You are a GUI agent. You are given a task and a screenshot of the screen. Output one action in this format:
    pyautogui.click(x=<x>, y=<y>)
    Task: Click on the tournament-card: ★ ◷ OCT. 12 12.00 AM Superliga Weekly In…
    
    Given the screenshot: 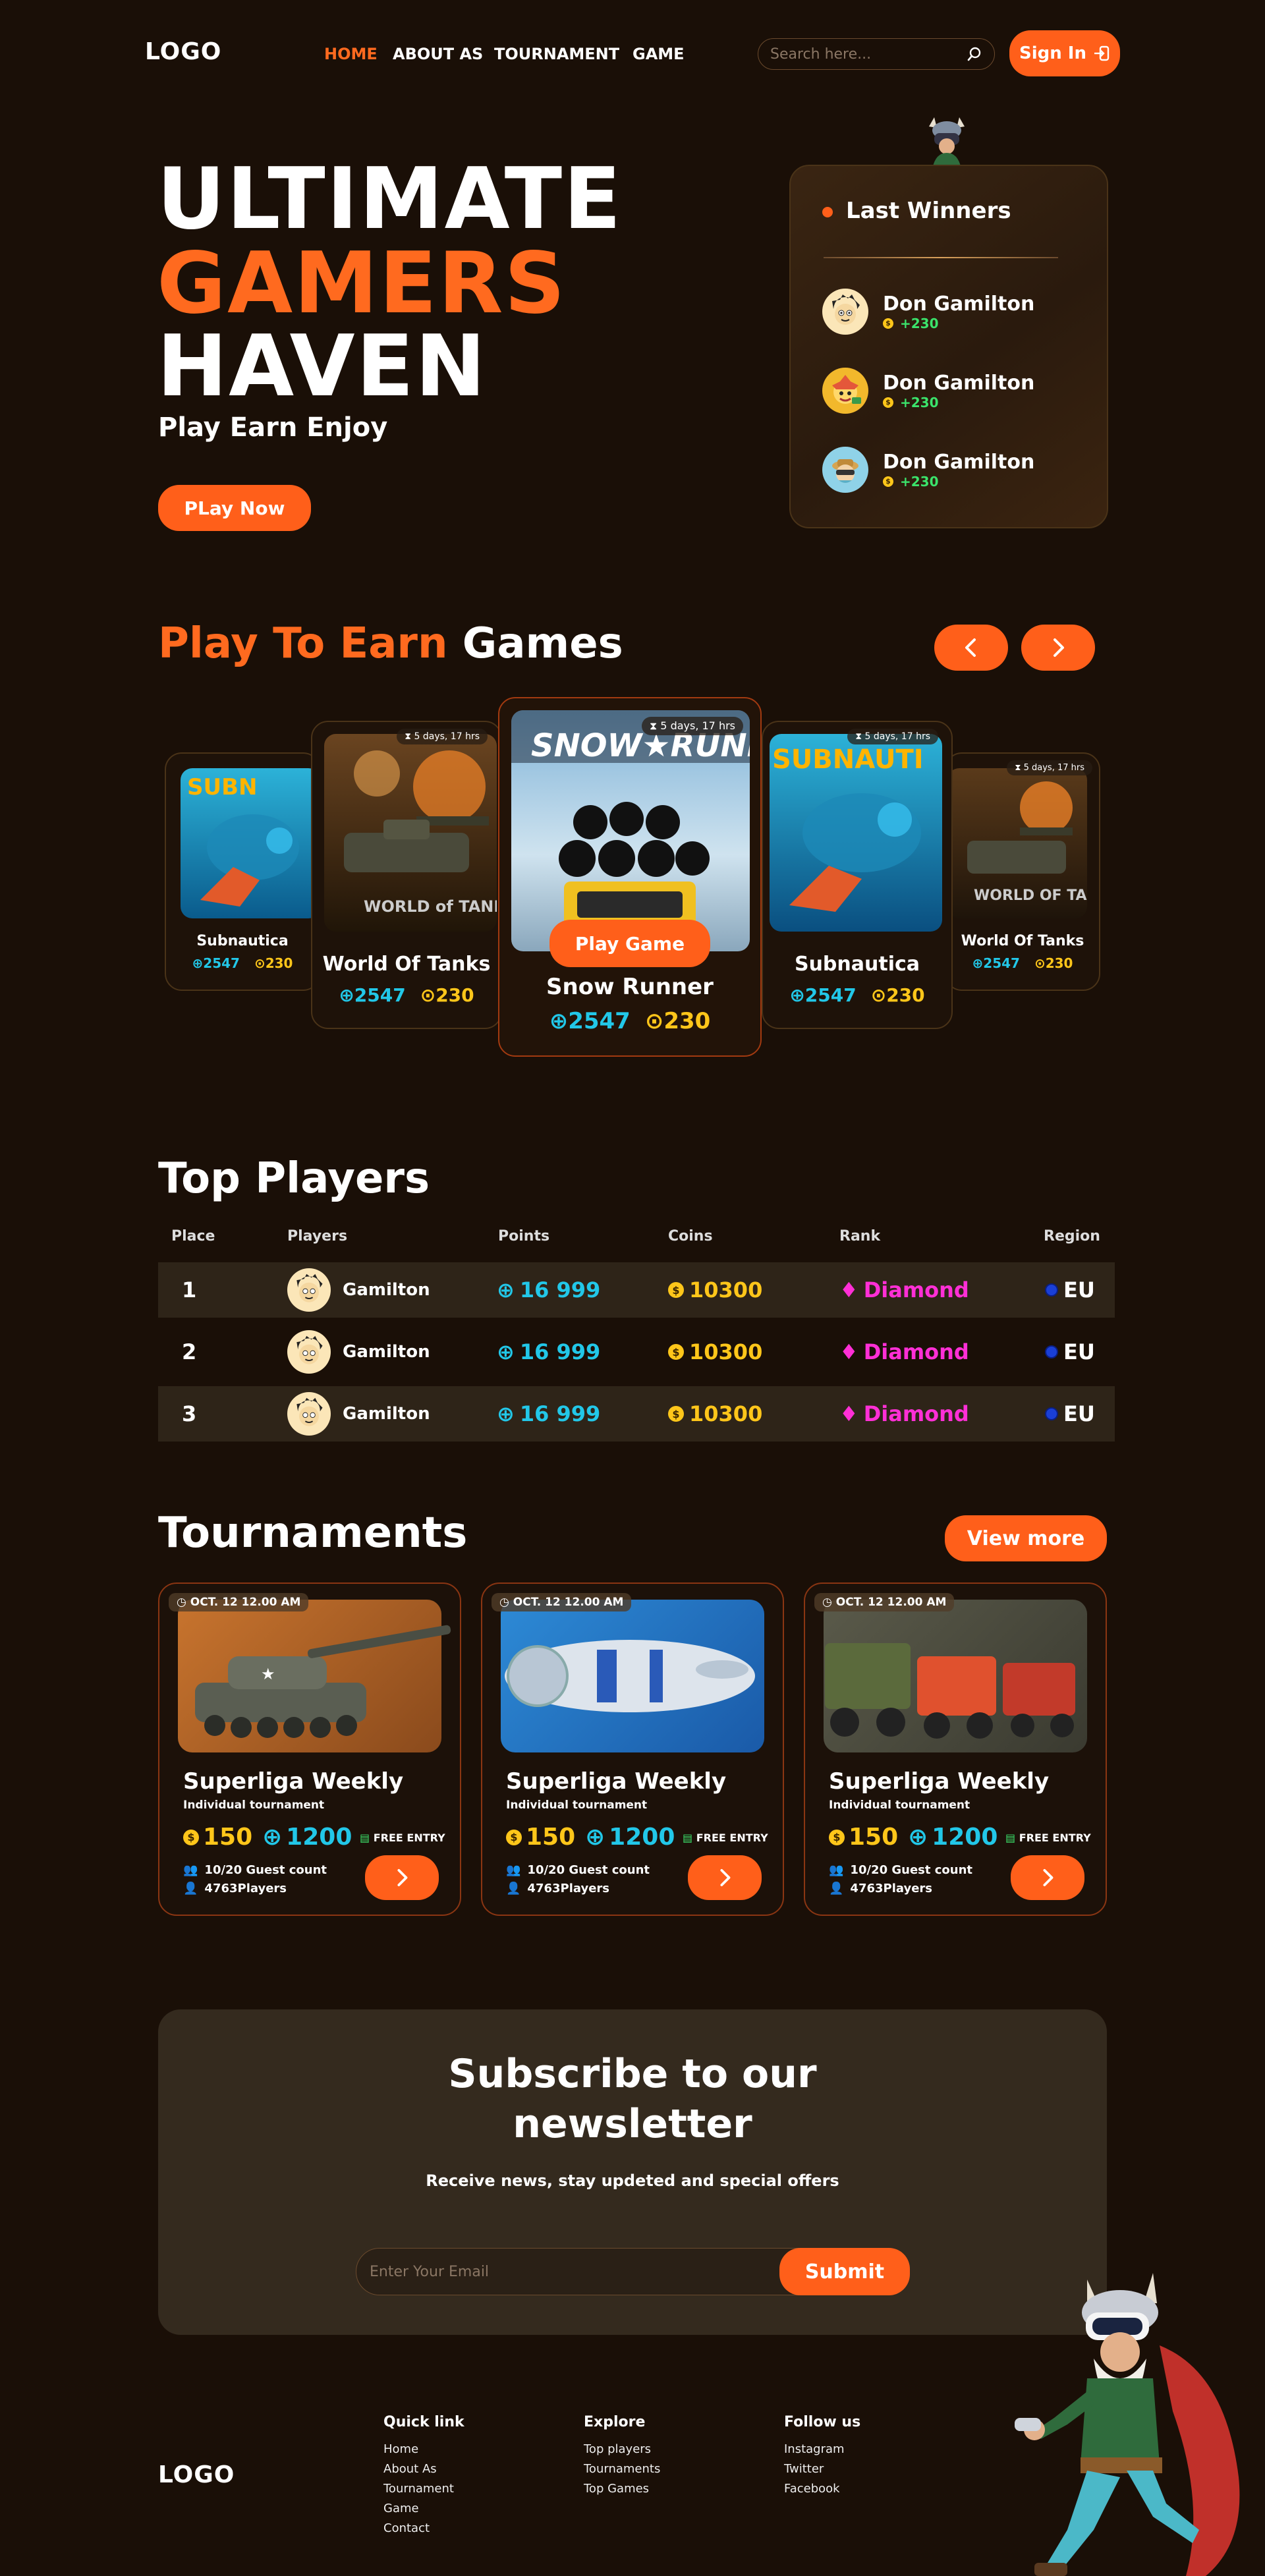 What is the action you would take?
    pyautogui.click(x=309, y=1749)
    